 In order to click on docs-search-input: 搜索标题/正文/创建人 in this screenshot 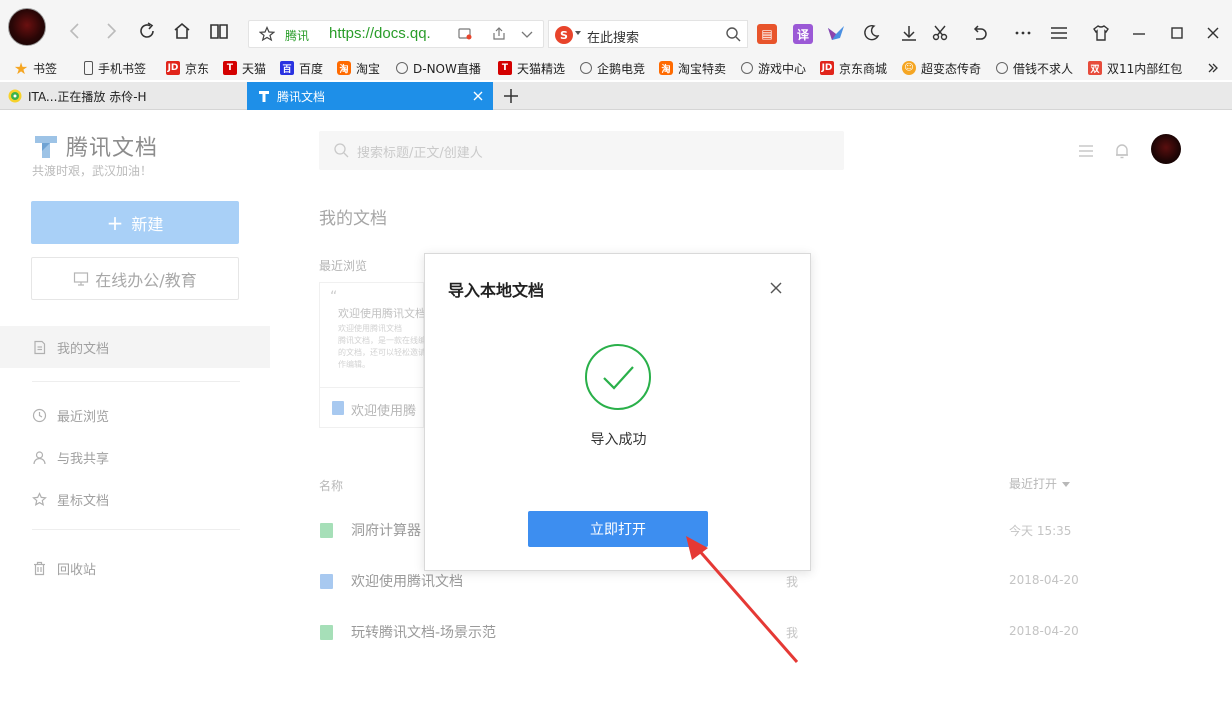, I will do `click(581, 150)`.